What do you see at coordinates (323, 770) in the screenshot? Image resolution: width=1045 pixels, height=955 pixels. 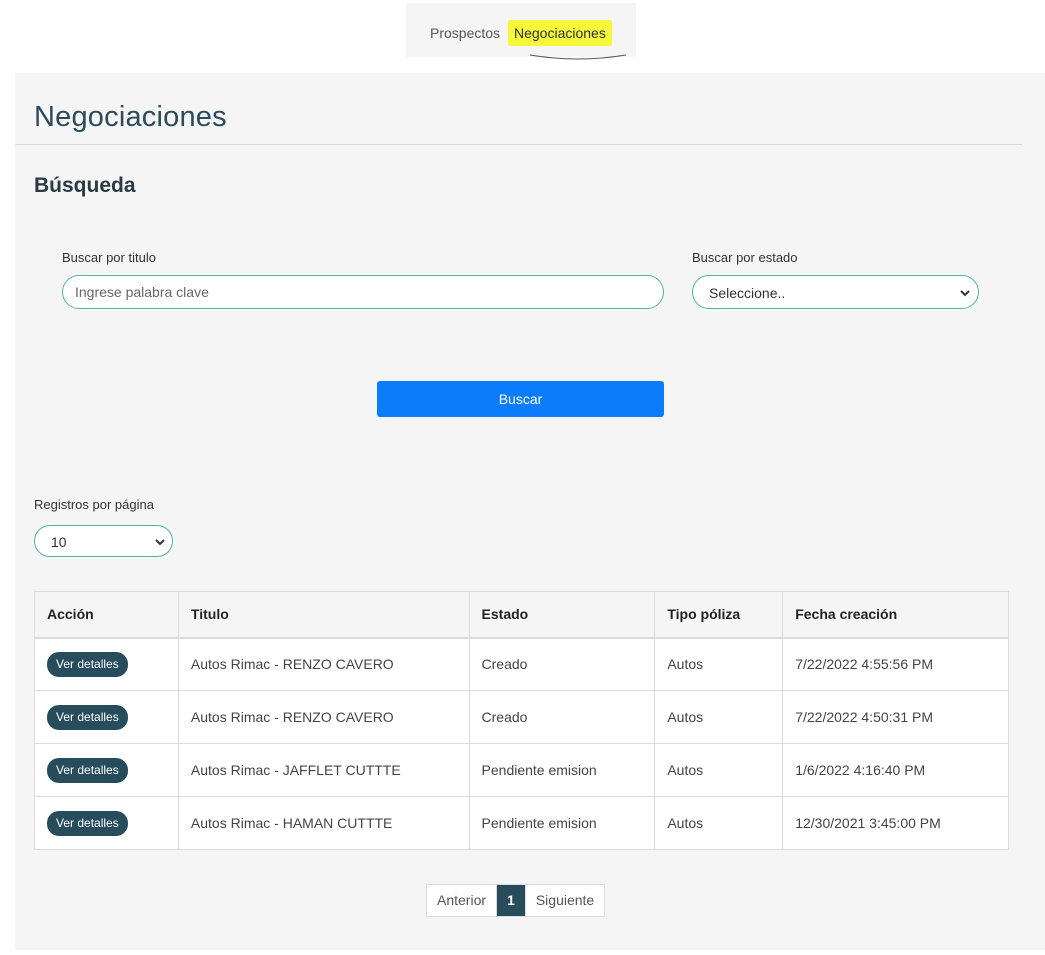 I see `cell-titulo: Autos Rimac - JAFFLET CUTTTE` at bounding box center [323, 770].